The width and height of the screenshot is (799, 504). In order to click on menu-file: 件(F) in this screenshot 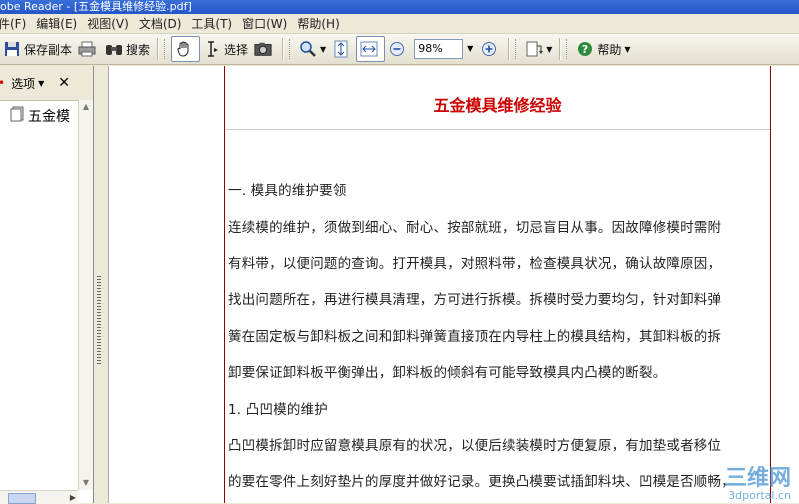, I will do `click(18, 23)`.